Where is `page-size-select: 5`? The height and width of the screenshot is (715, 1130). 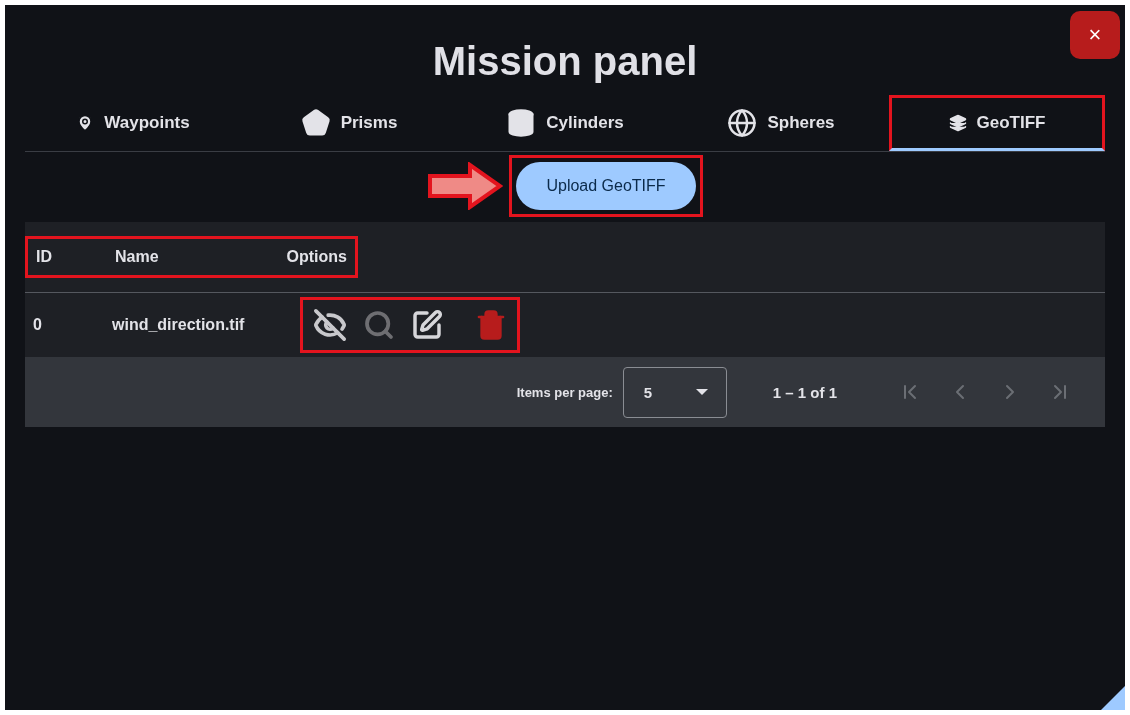
page-size-select: 5 is located at coordinates (674, 392).